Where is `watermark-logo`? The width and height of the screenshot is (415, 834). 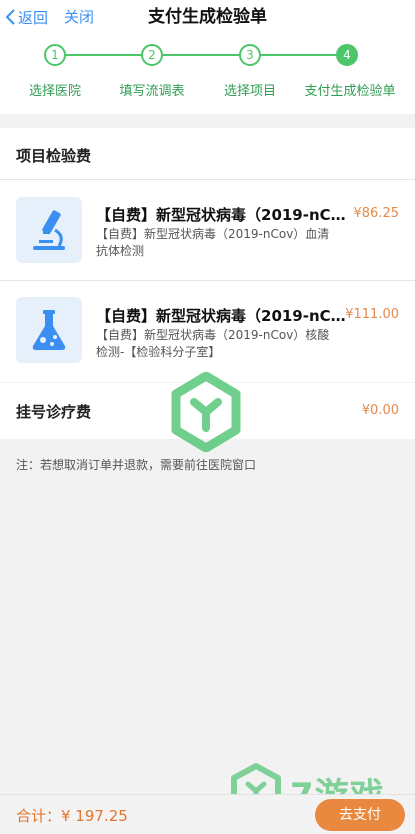 watermark-logo is located at coordinates (206, 412).